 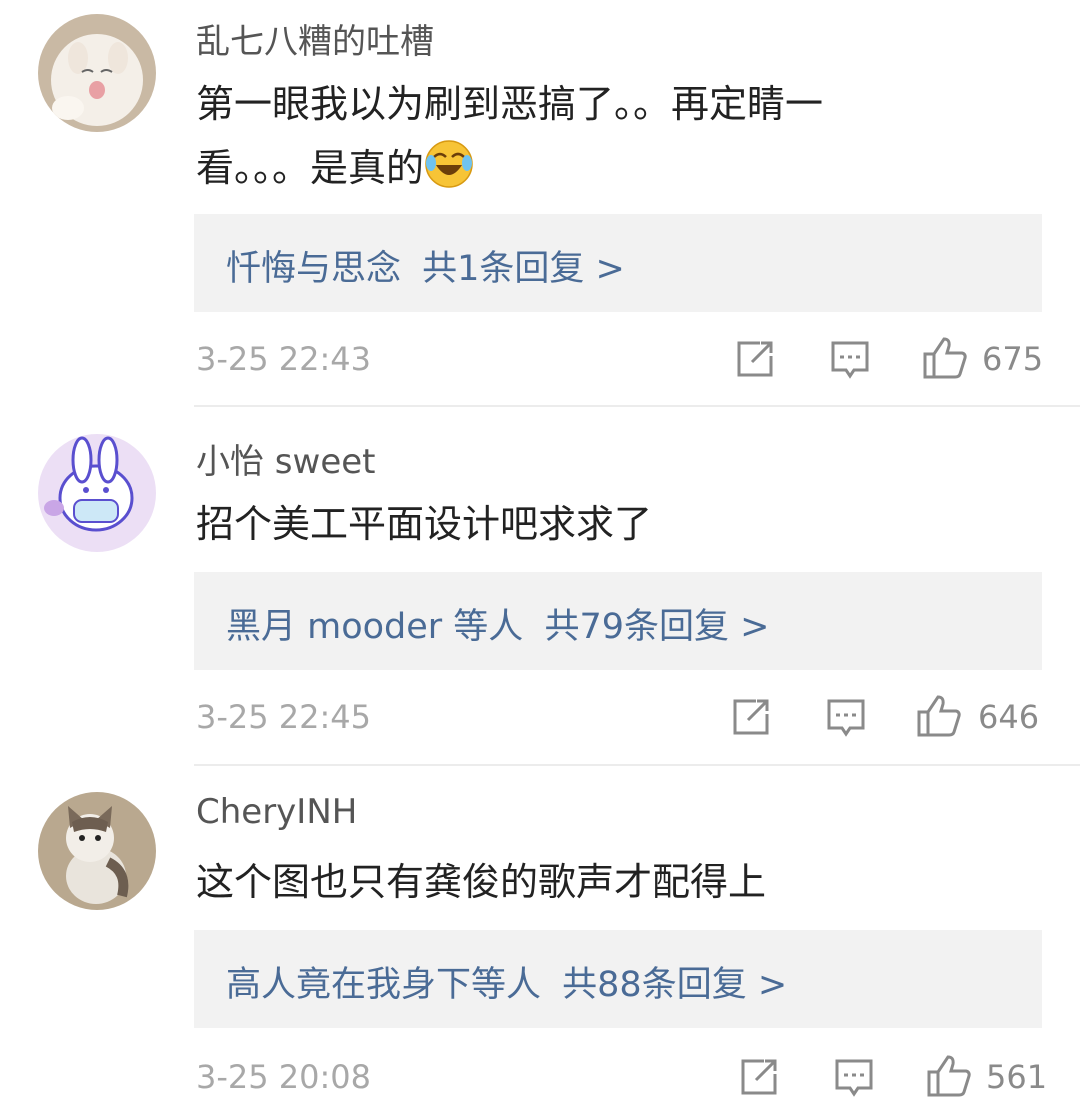 What do you see at coordinates (481, 882) in the screenshot?
I see `comment-text-line: 这个图也只有龚俊的歌声才配得上` at bounding box center [481, 882].